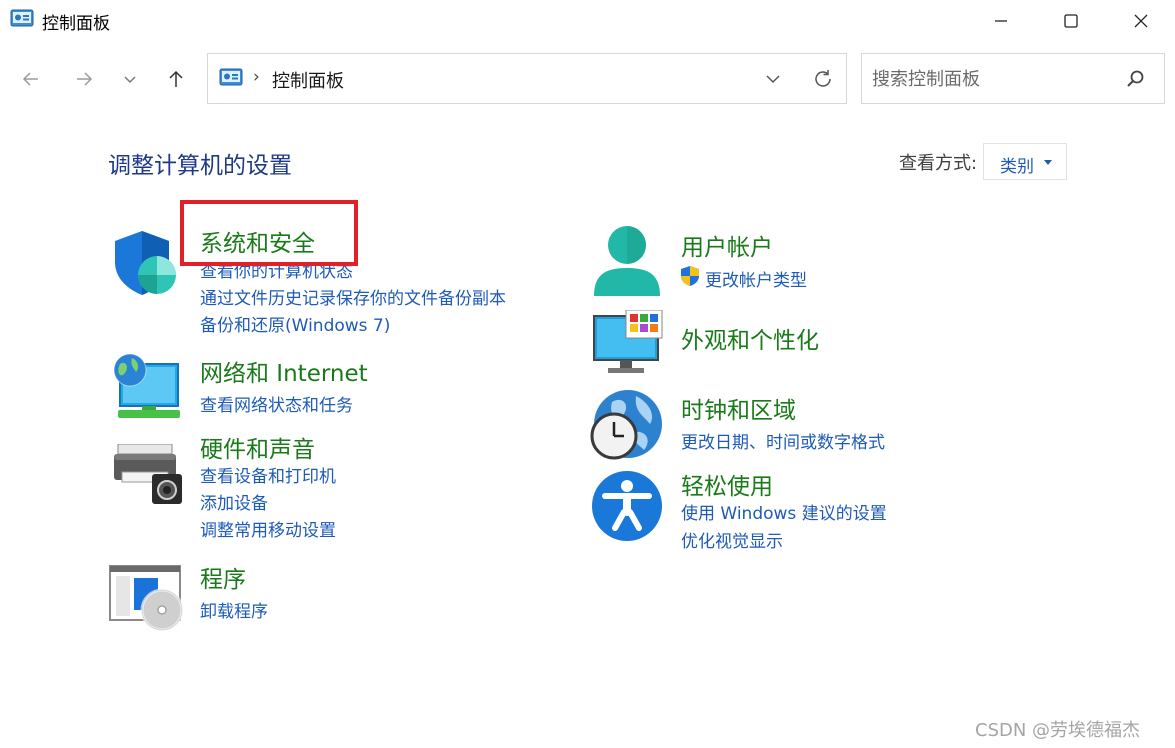  Describe the element at coordinates (146, 385) in the screenshot. I see `network-globe-icon` at that location.